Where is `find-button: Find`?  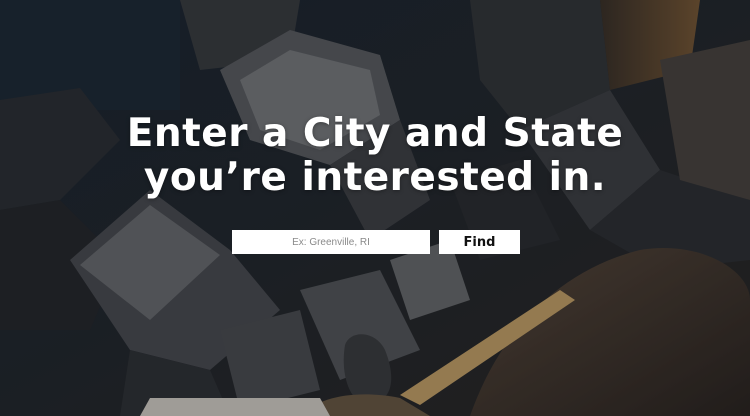
find-button: Find is located at coordinates (479, 242).